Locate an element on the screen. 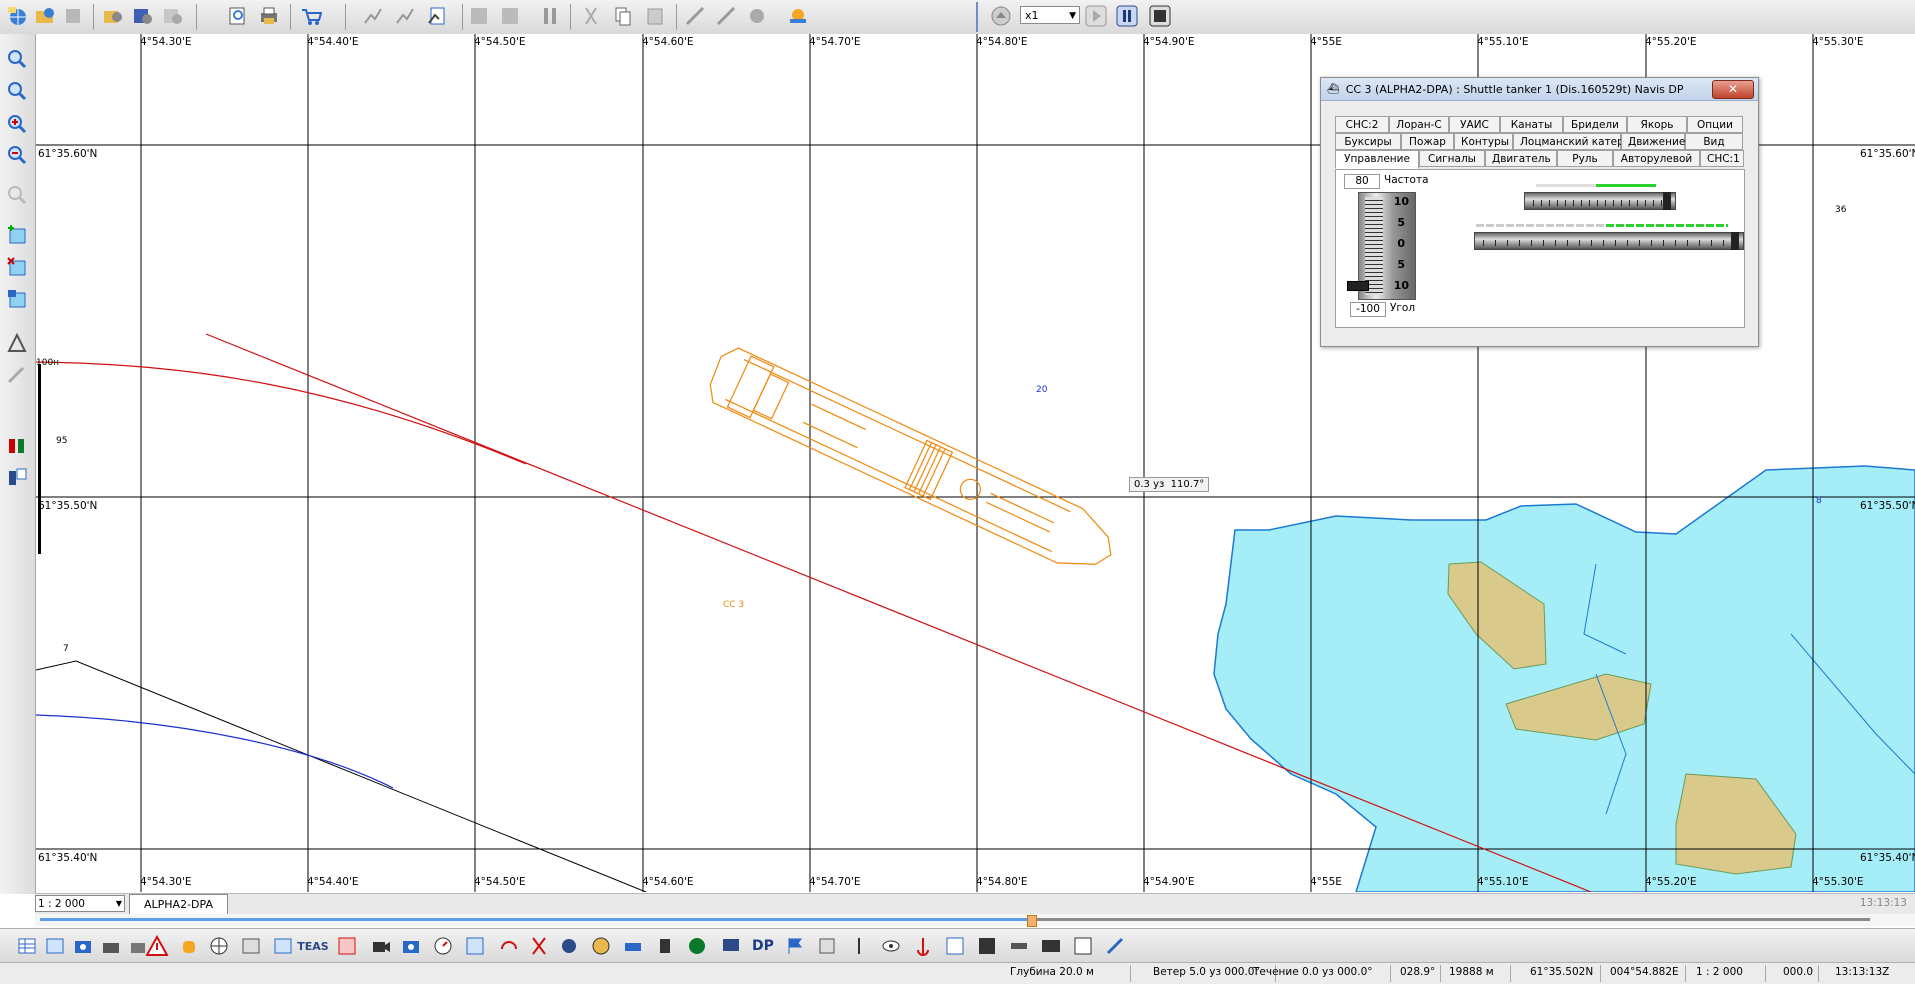 The width and height of the screenshot is (1915, 984). zoom-plus-icon is located at coordinates (17, 124).